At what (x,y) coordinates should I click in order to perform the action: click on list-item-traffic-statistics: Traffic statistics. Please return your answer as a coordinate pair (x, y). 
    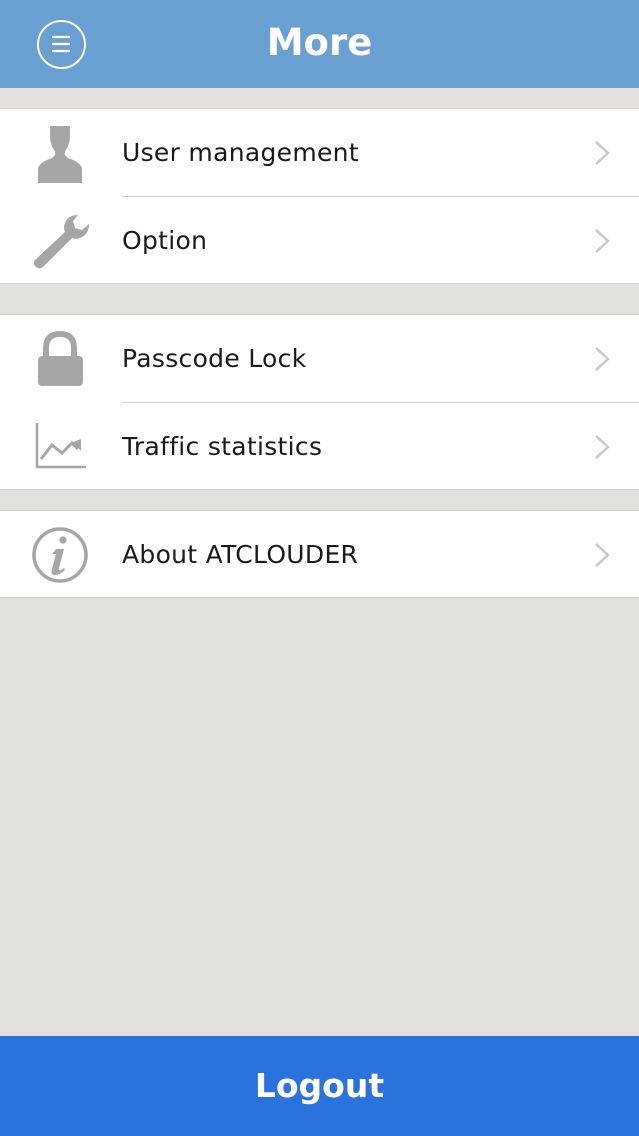
    Looking at the image, I should click on (319, 446).